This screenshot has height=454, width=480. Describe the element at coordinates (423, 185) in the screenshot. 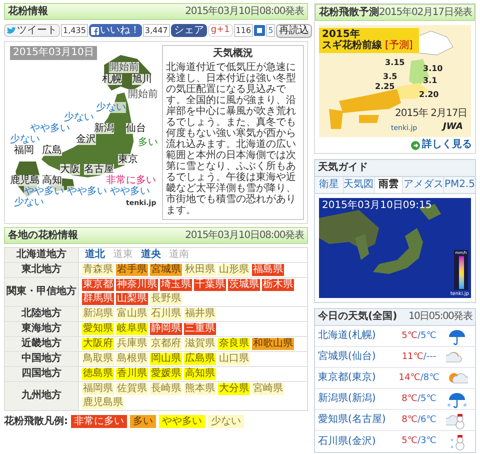

I see `guide-tab: アメダス` at that location.